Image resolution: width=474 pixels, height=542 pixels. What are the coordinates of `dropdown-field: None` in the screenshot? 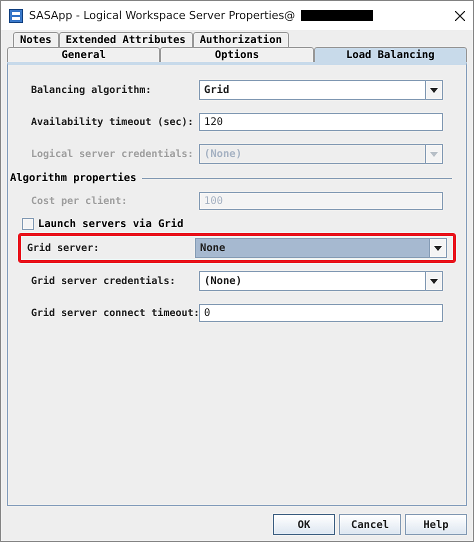 It's located at (321, 248).